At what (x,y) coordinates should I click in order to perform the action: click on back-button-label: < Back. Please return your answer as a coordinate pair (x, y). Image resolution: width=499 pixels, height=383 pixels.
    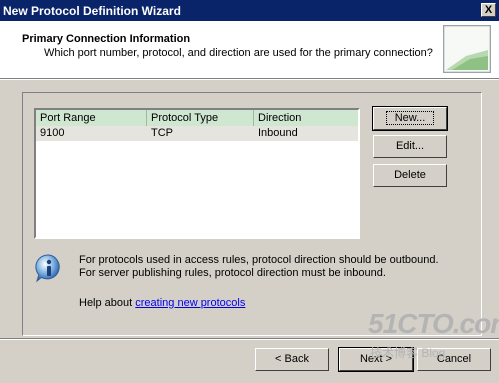
    Looking at the image, I should click on (292, 359).